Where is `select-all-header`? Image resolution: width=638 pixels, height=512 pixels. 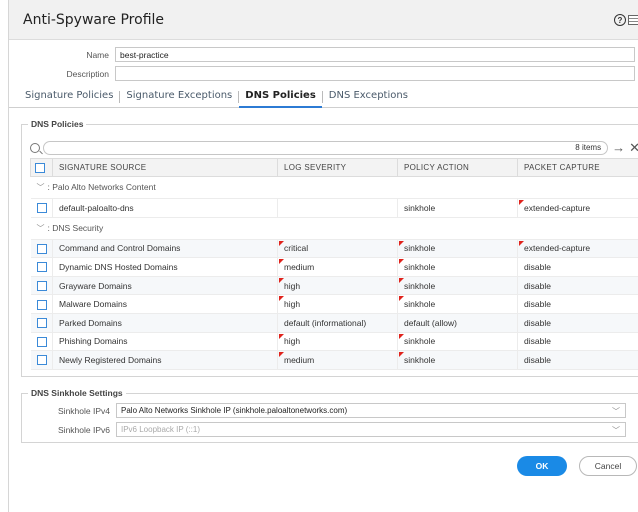
select-all-header is located at coordinates (41, 167).